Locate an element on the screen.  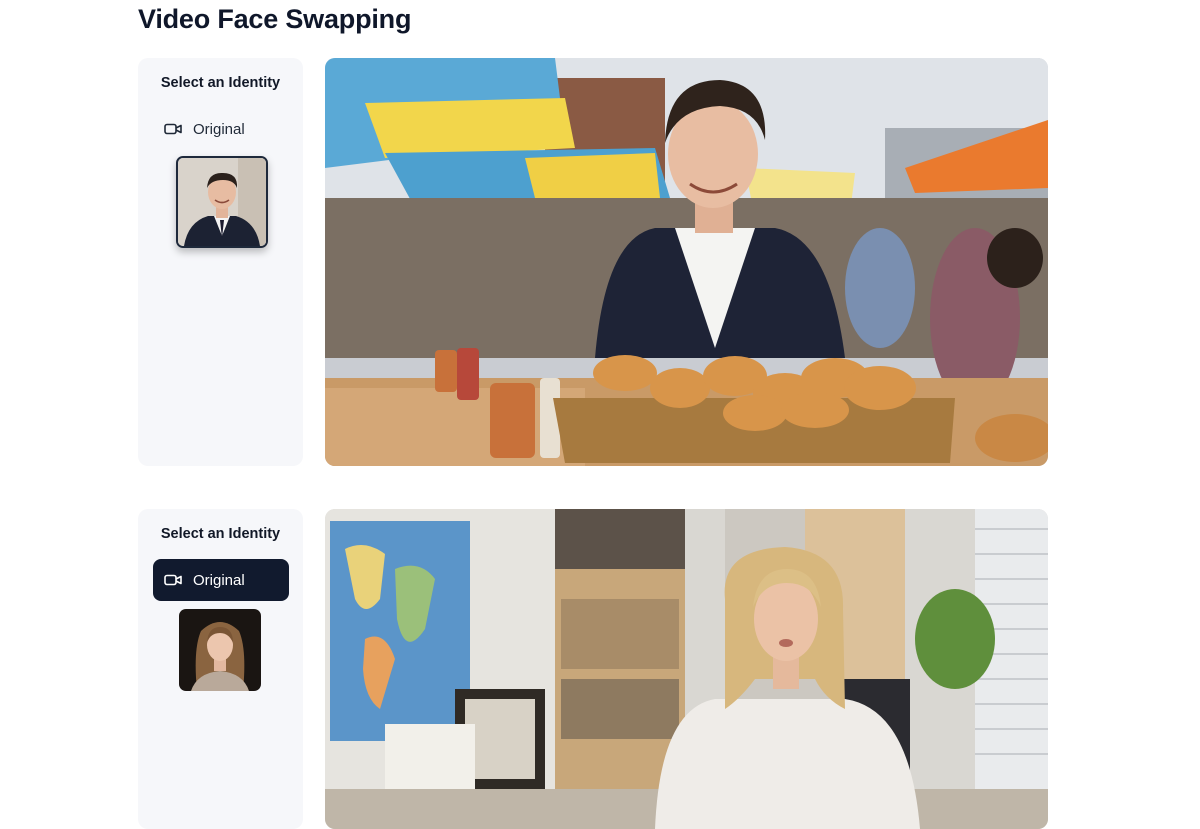
identity-thumbnail-woman is located at coordinates (220, 650).